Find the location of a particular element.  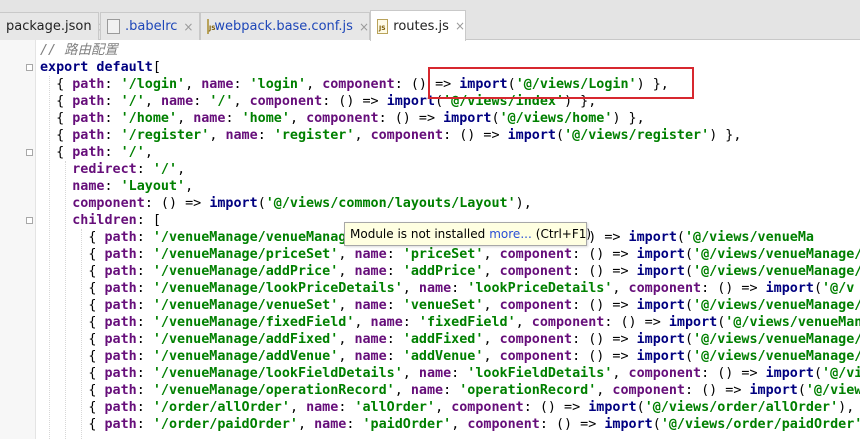

code-token: '/order/allOrder' is located at coordinates (221, 407).